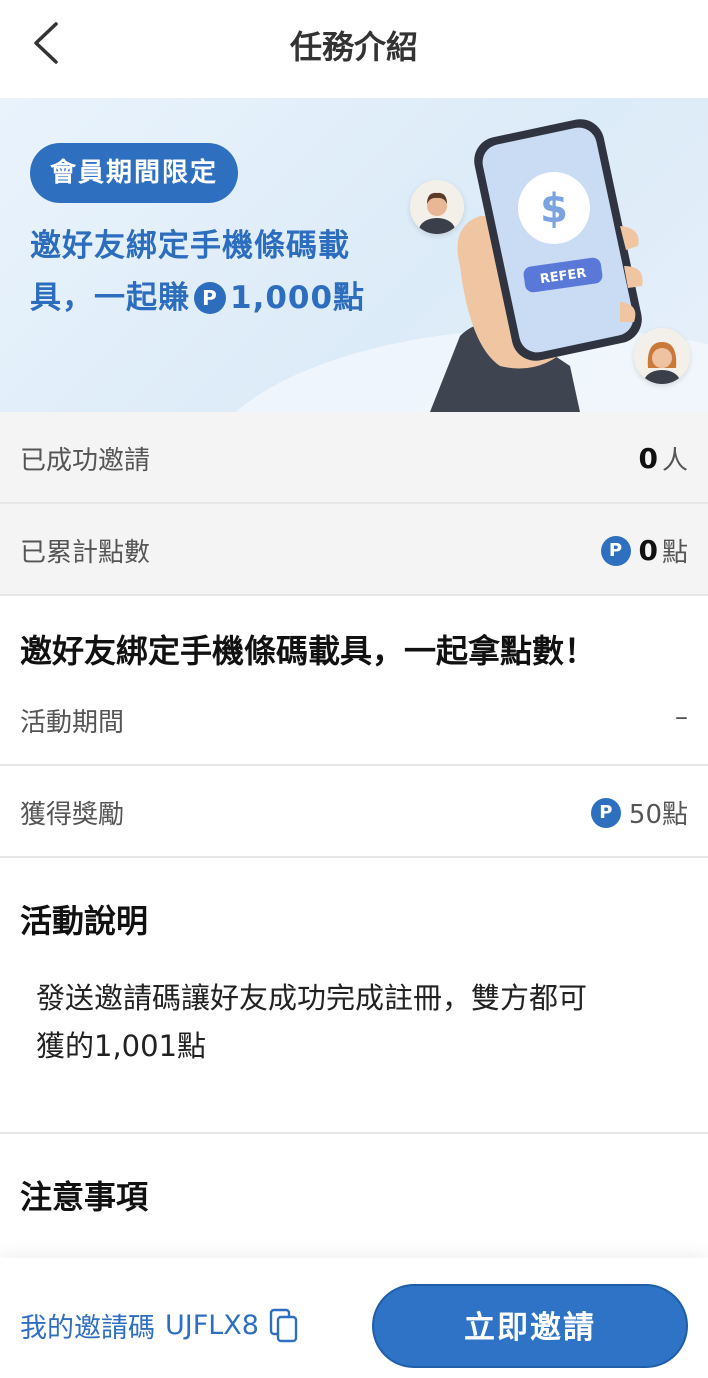 This screenshot has height=1378, width=708. I want to click on description-line1: 發送邀請碼讓好友成功完成註冊，雙方都可, so click(312, 998).